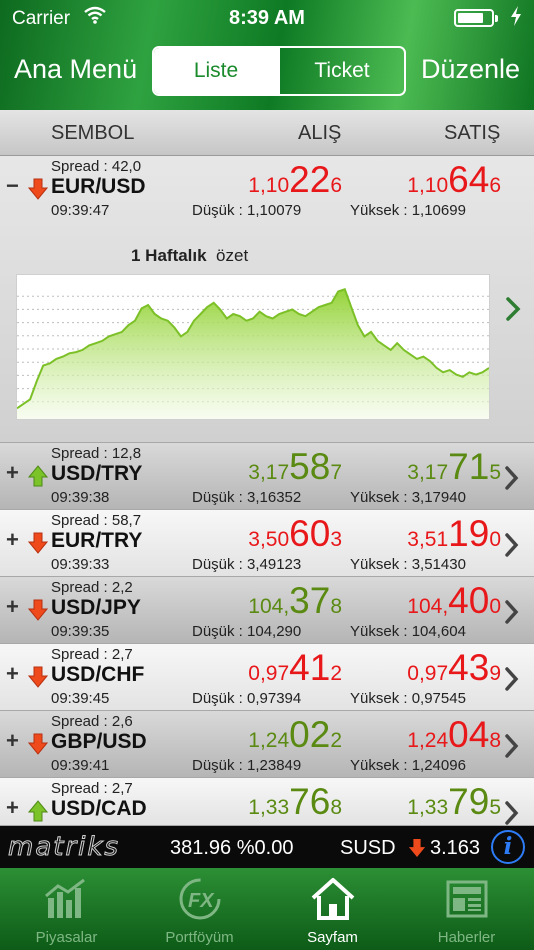 This screenshot has width=534, height=950. I want to click on tab-bar: Piyasalar FX Portföyüm Sayfam Haberler, so click(267, 909).